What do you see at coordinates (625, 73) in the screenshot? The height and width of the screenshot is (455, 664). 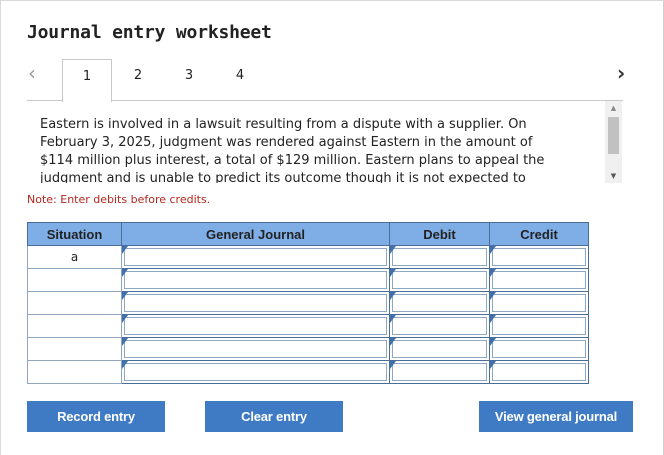 I see `chevron-right-icon: ›` at bounding box center [625, 73].